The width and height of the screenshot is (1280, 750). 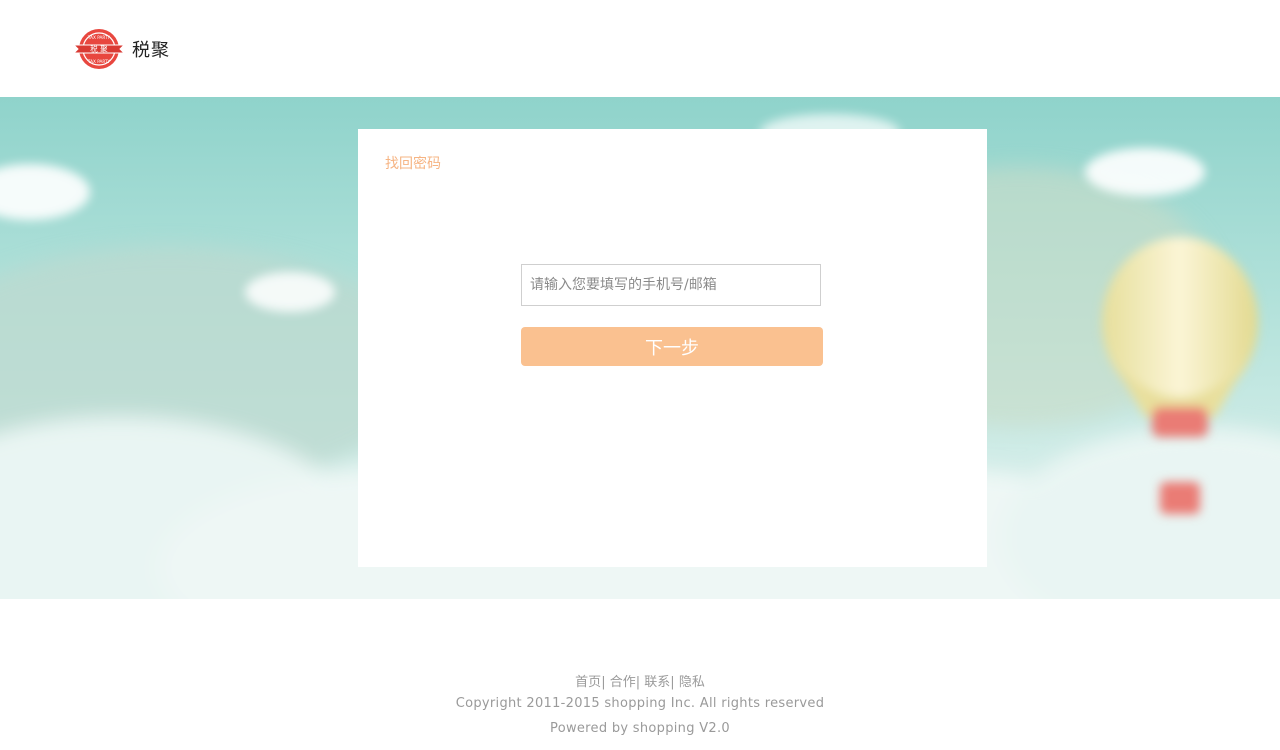 What do you see at coordinates (640, 48) in the screenshot?
I see `site-header: 税 聚 TAX PARTY TAX PARTY 税聚` at bounding box center [640, 48].